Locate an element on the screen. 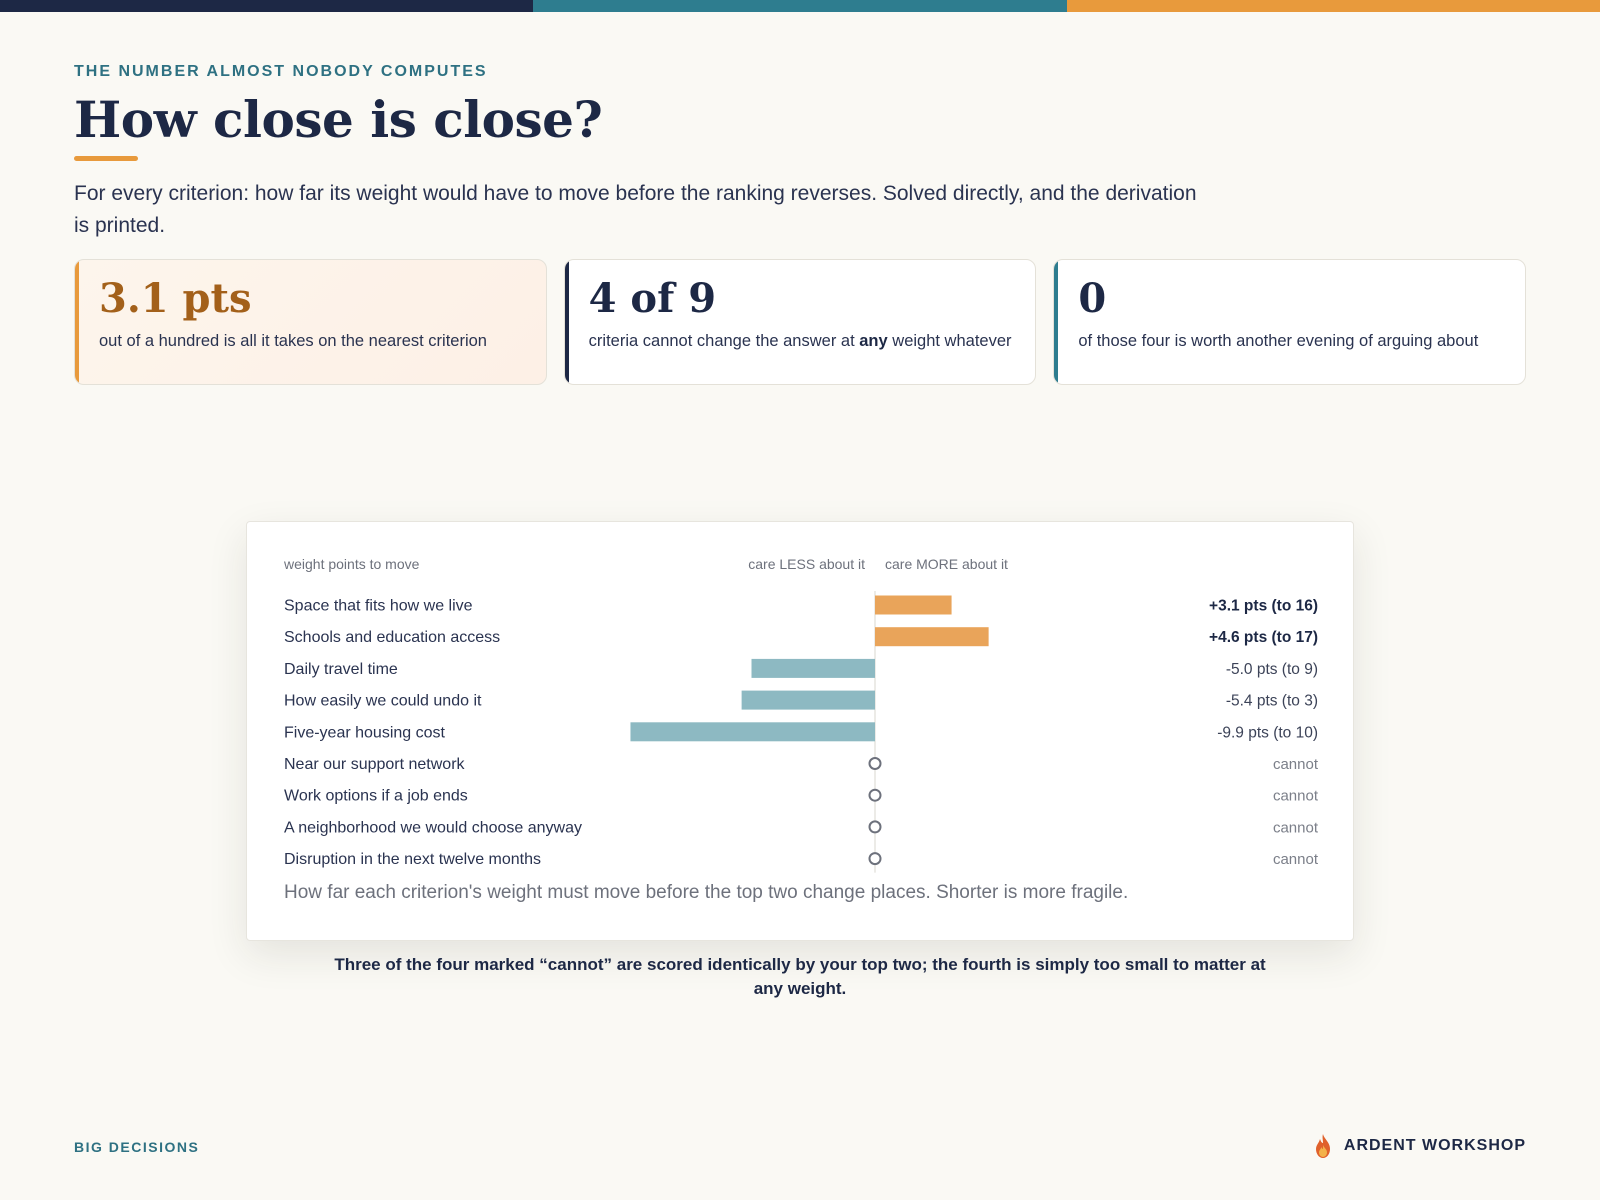  column-header-weight: weight points to move is located at coordinates (351, 564).